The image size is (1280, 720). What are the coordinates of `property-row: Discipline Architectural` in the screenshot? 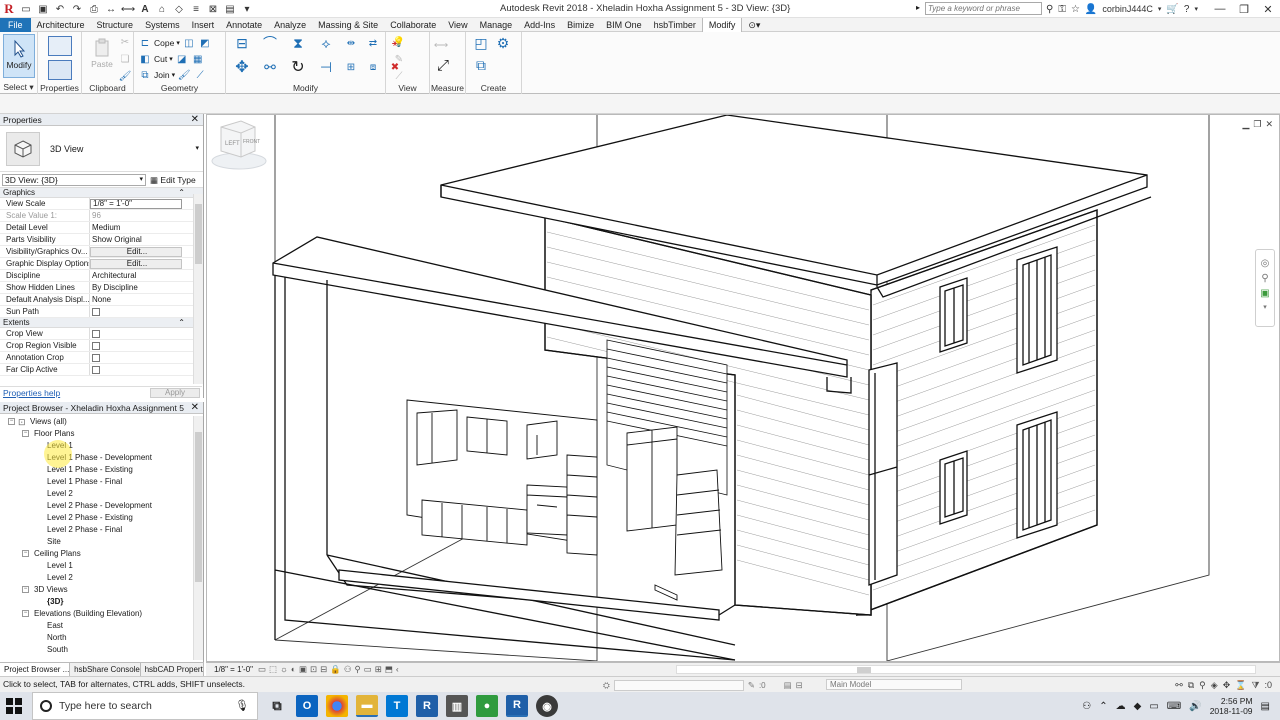 It's located at (101, 276).